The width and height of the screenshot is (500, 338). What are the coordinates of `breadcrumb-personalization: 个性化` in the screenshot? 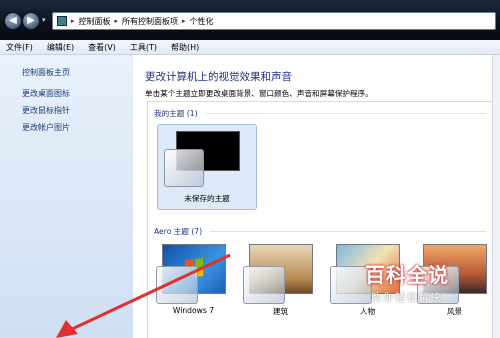 It's located at (202, 21).